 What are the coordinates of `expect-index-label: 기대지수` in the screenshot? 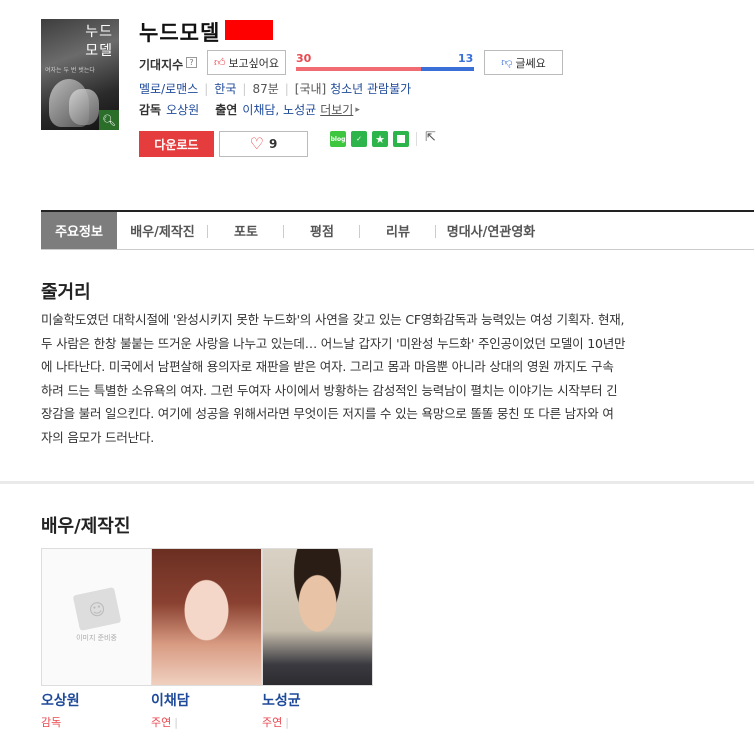 It's located at (161, 65).